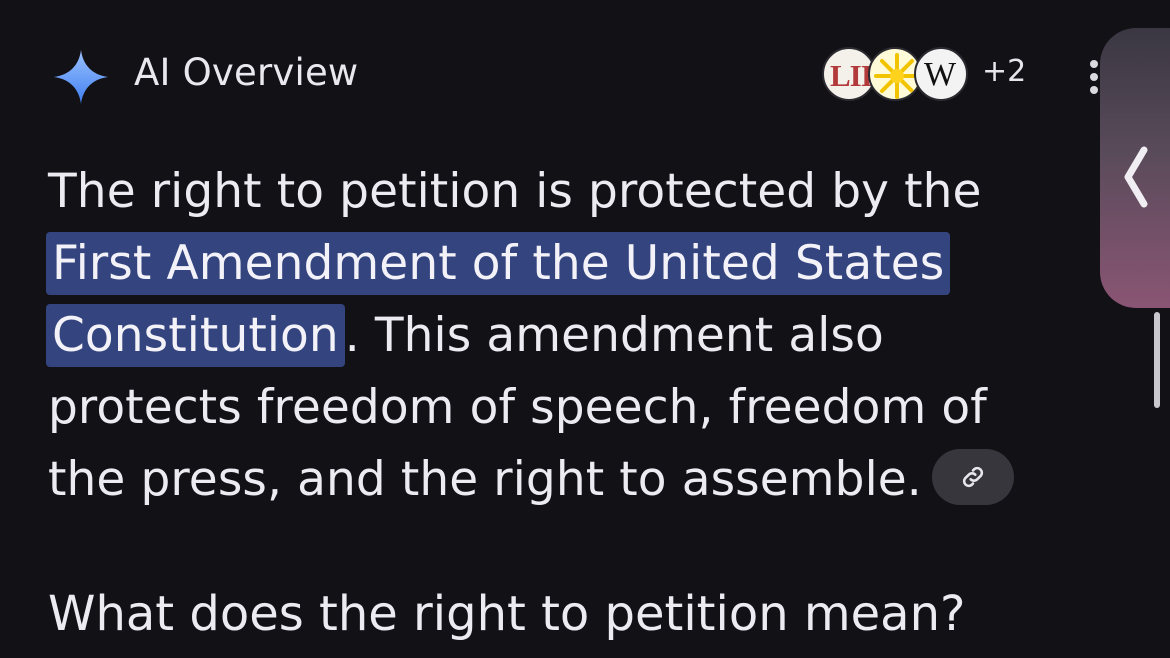 Image resolution: width=1170 pixels, height=658 pixels. What do you see at coordinates (246, 72) in the screenshot?
I see `section-title: AI Overview` at bounding box center [246, 72].